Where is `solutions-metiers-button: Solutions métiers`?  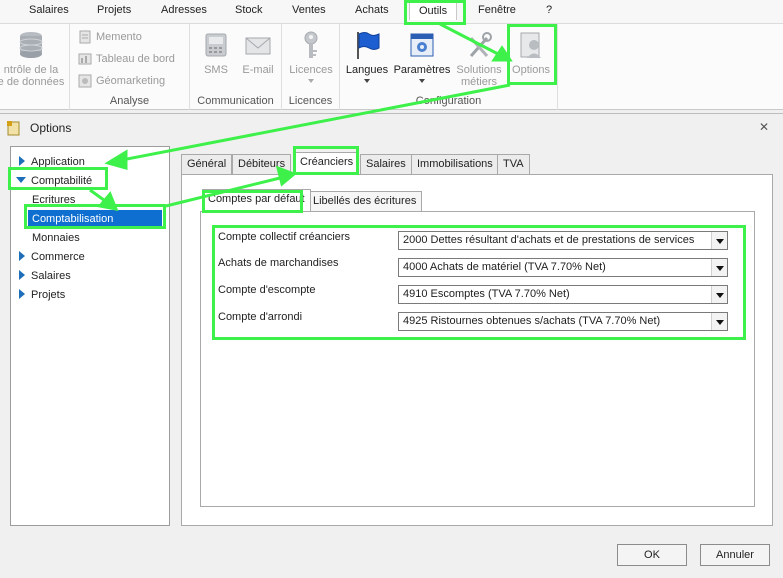 solutions-metiers-button: Solutions métiers is located at coordinates (479, 59).